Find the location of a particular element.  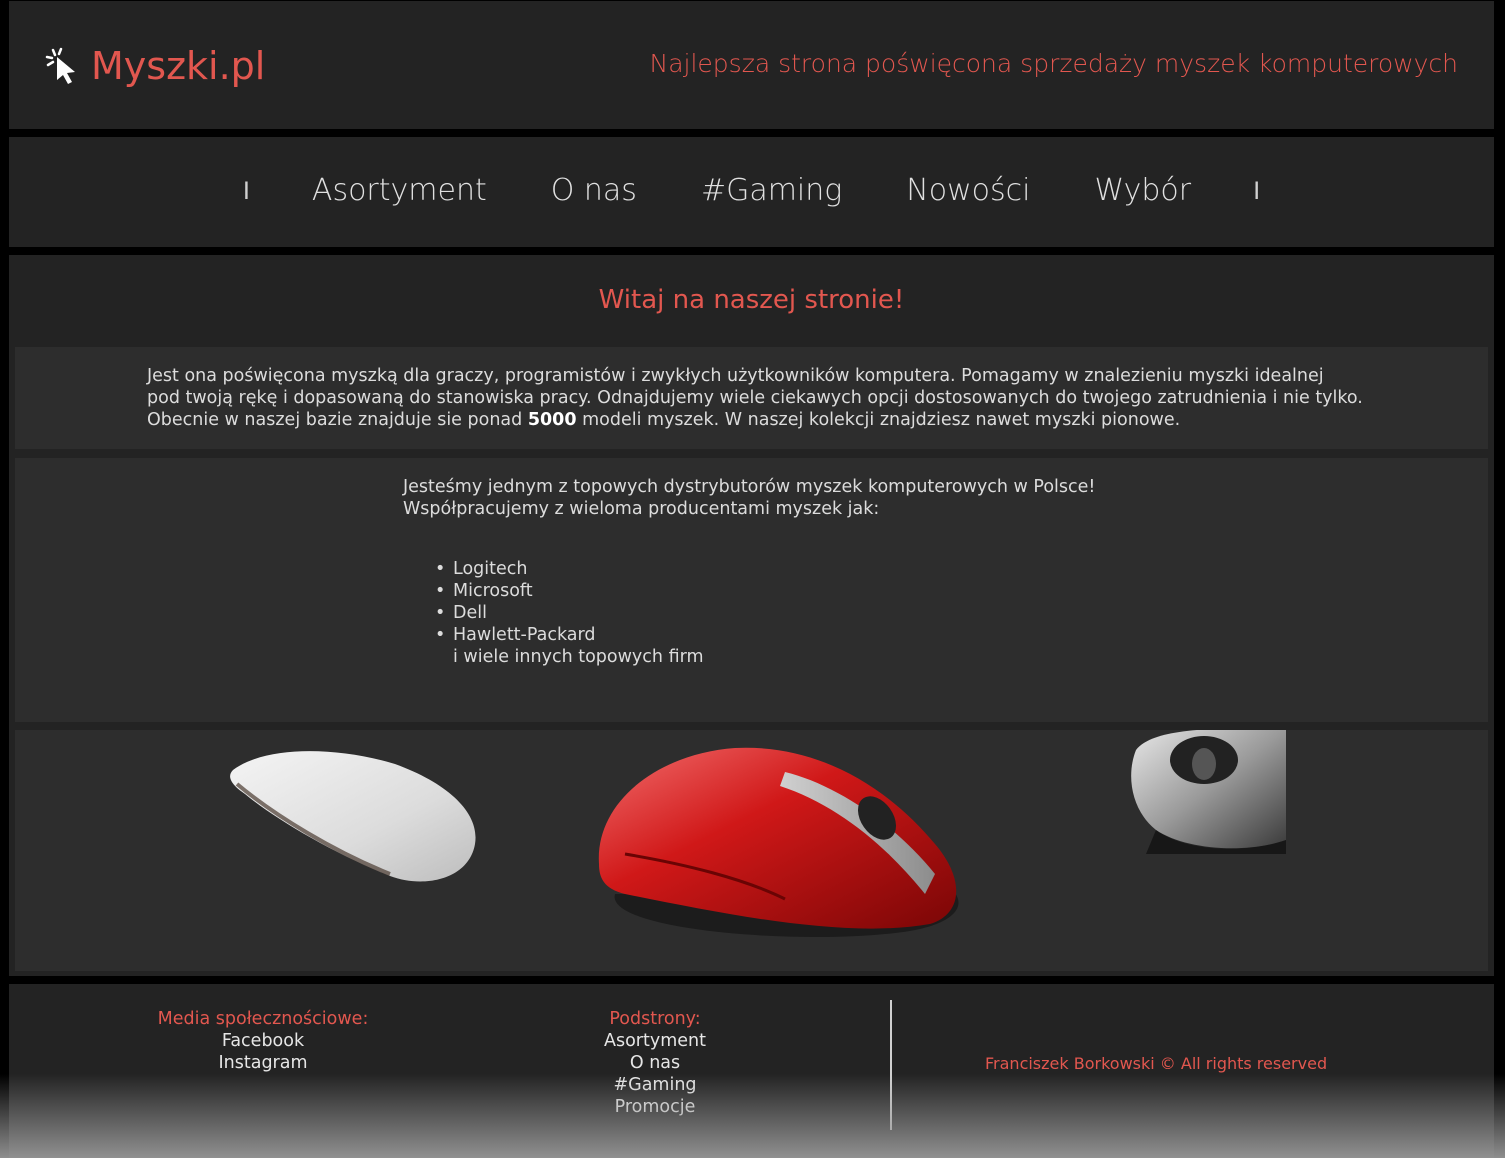

page-title: Witaj na naszej stronie! is located at coordinates (751, 300).